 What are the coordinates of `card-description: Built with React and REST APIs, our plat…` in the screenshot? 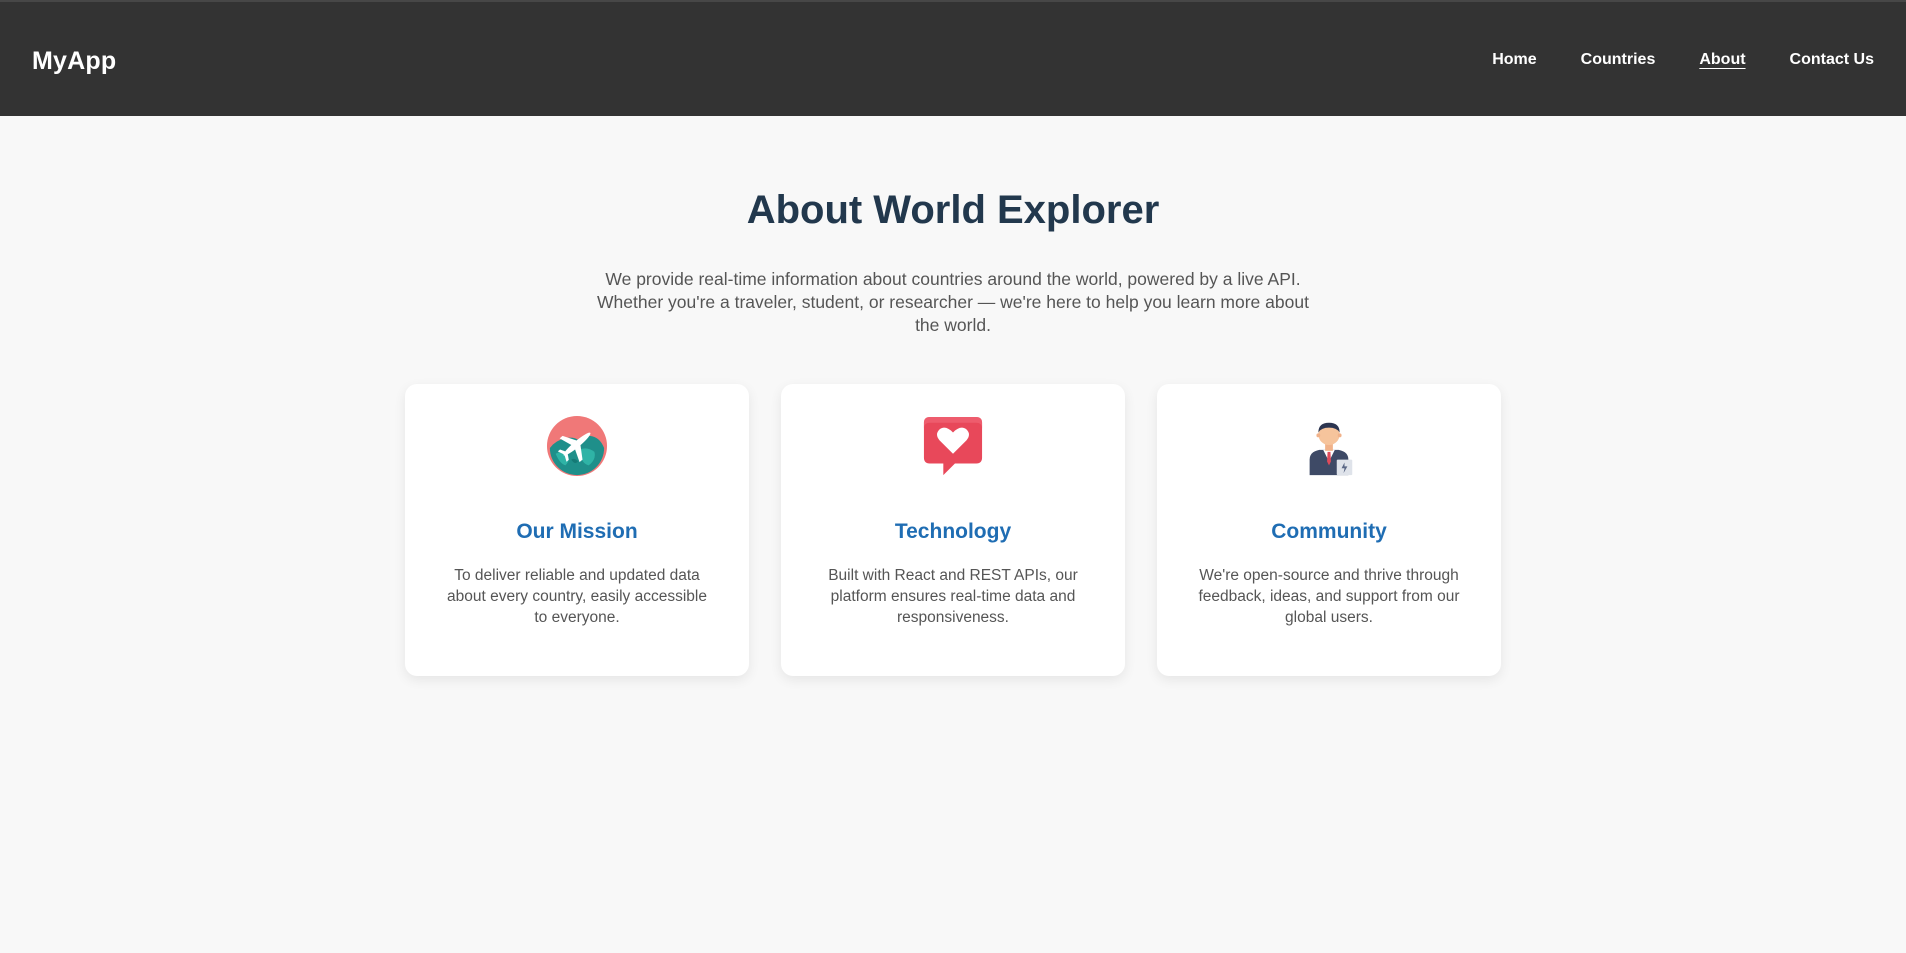 It's located at (953, 596).